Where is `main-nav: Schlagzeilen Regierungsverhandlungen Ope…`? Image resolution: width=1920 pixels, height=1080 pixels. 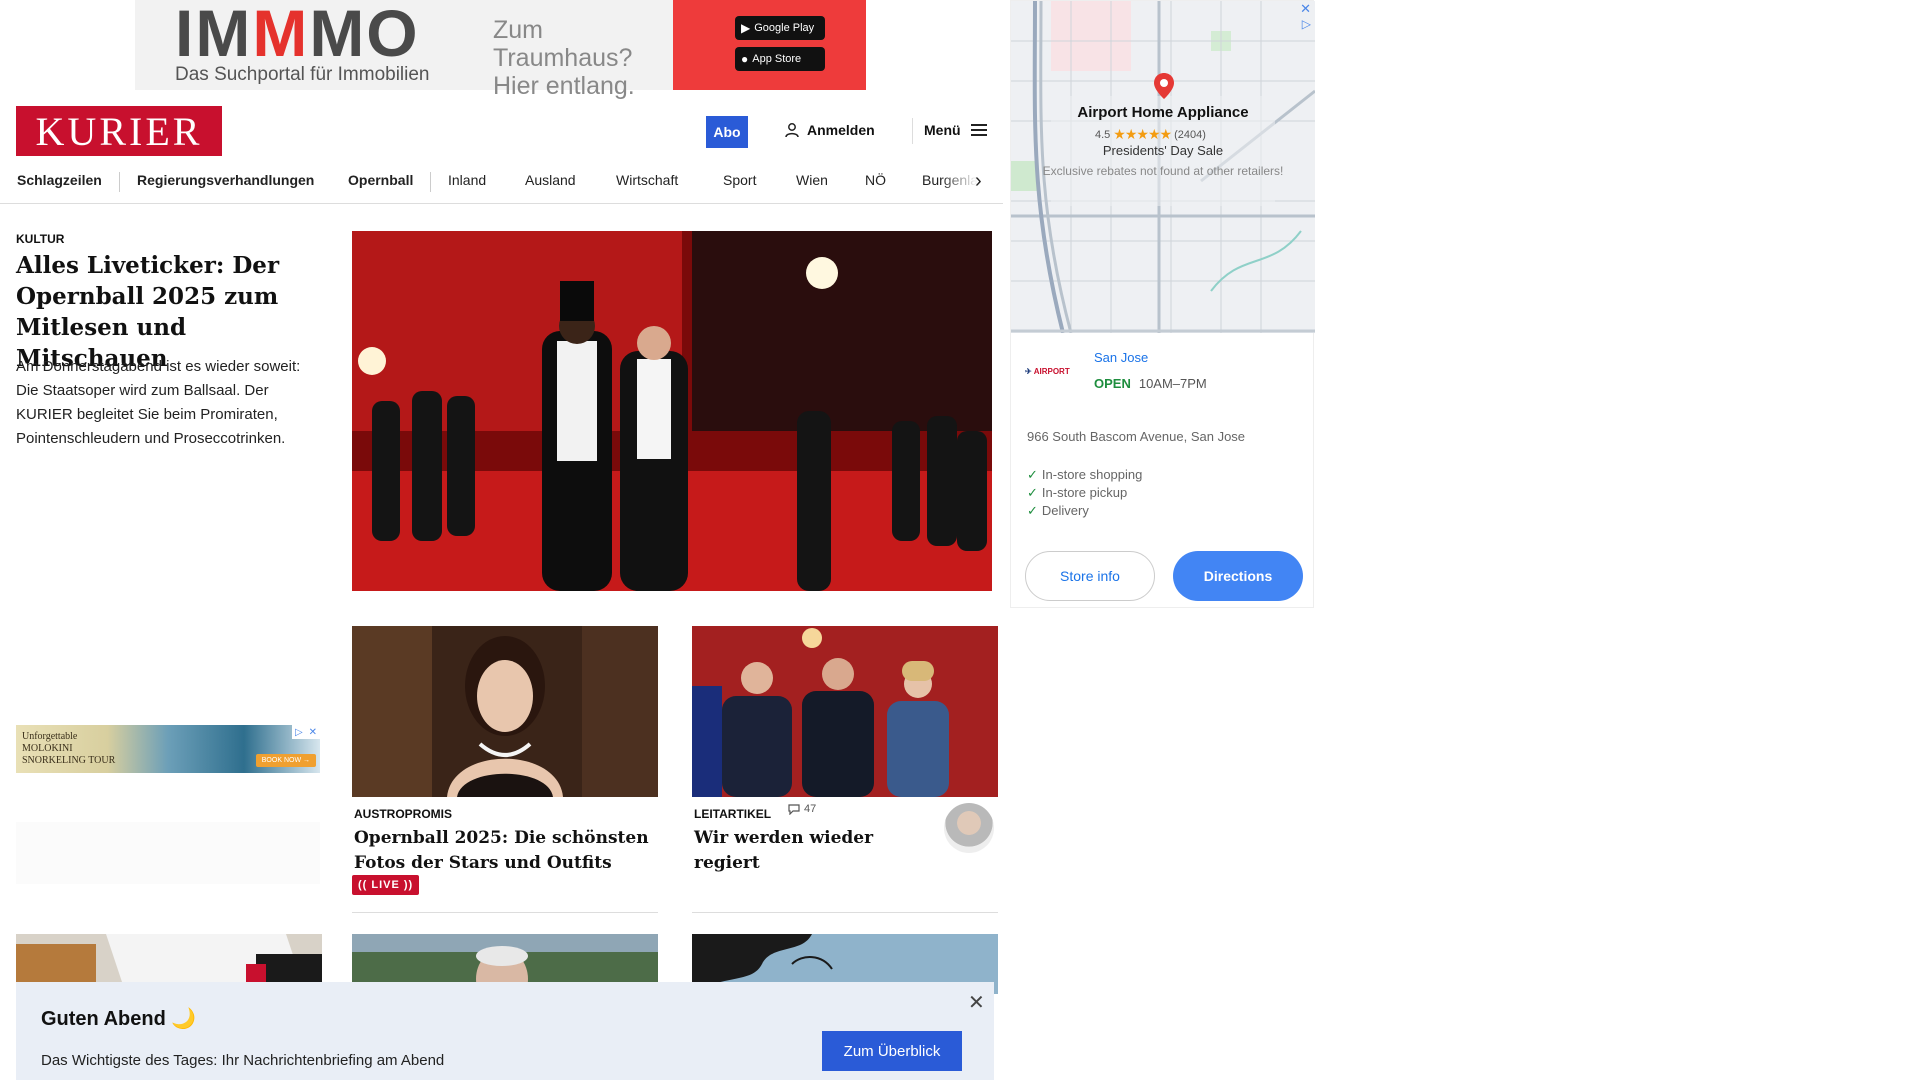
main-nav: Schlagzeilen Regierungsverhandlungen Ope… is located at coordinates (501, 183).